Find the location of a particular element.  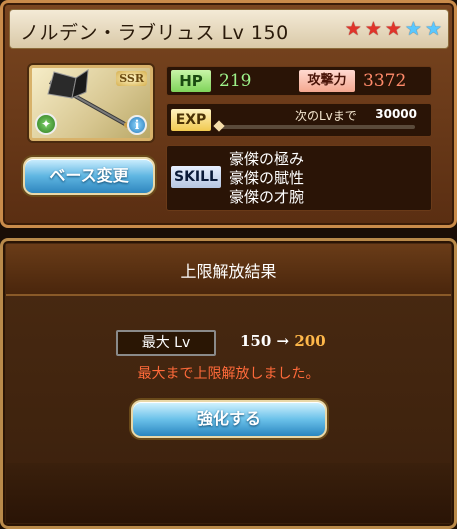

weapon-title-bar: ノルデン・ラブリュス Lv 150 ★ ★ ★ ★ ★ is located at coordinates (229, 29).